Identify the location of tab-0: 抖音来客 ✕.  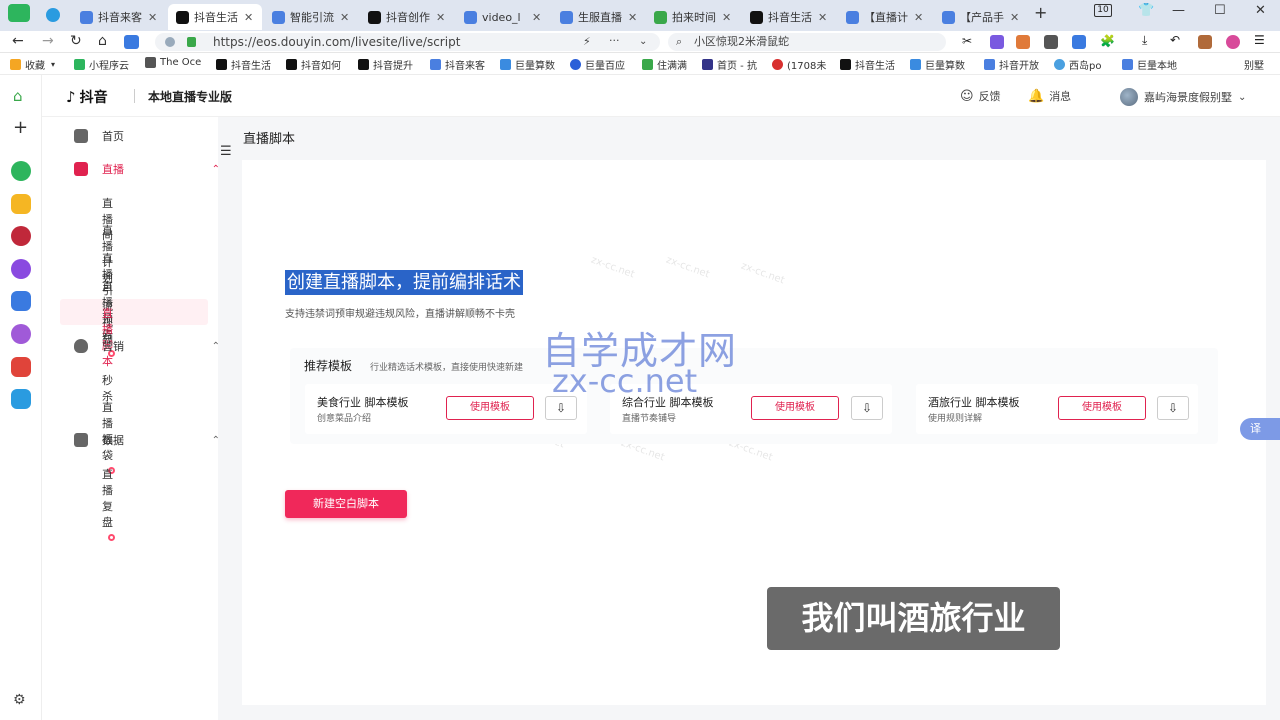
(114, 17).